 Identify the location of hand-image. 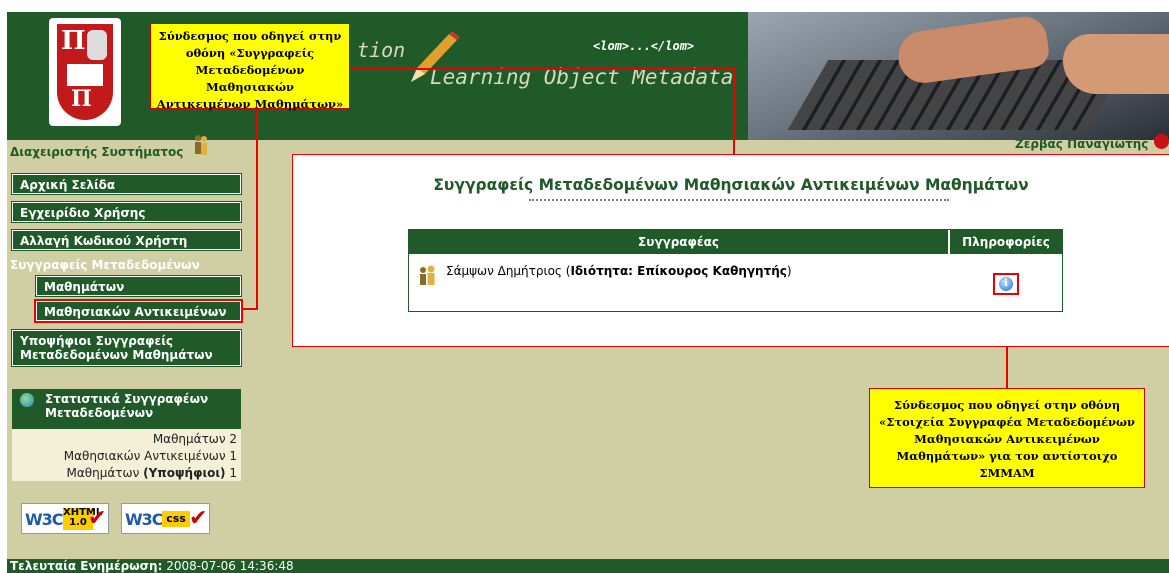
(1116, 64).